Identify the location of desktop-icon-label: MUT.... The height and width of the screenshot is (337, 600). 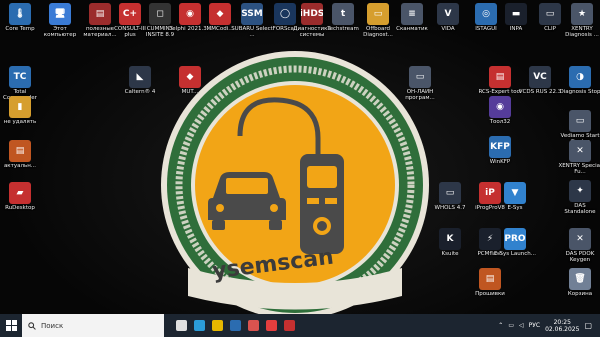
(190, 92).